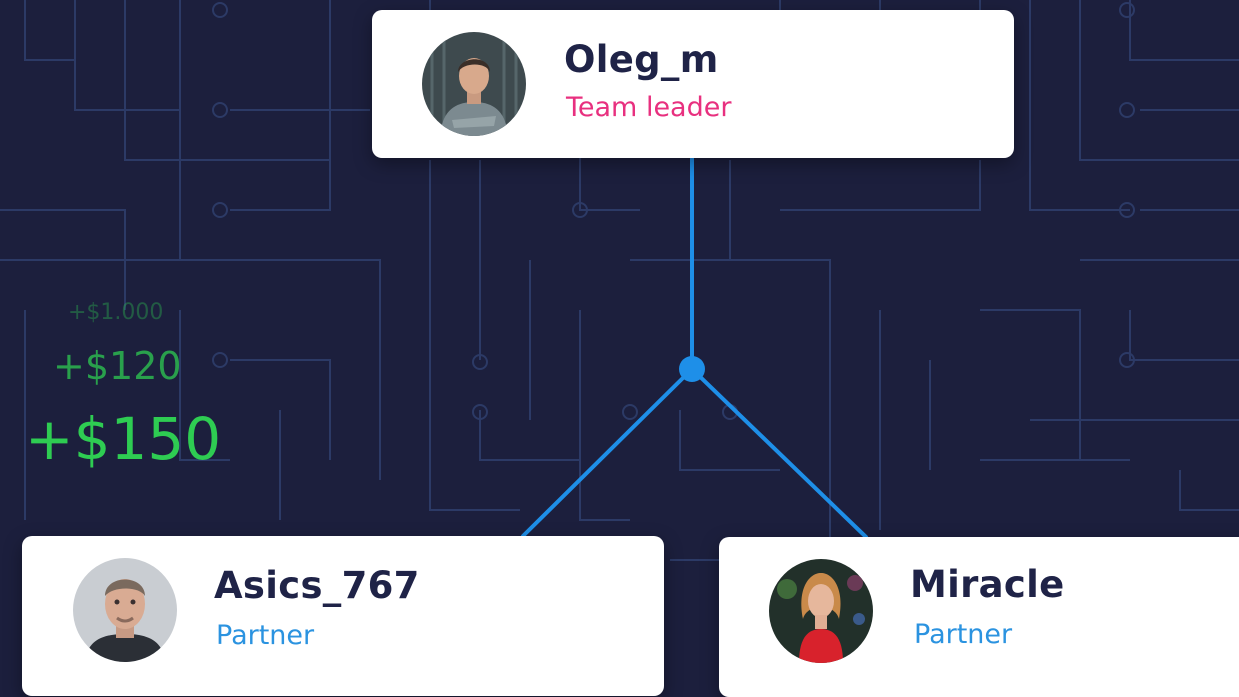 This screenshot has width=1239, height=697. Describe the element at coordinates (607, 452) in the screenshot. I see `left-branch-line` at that location.